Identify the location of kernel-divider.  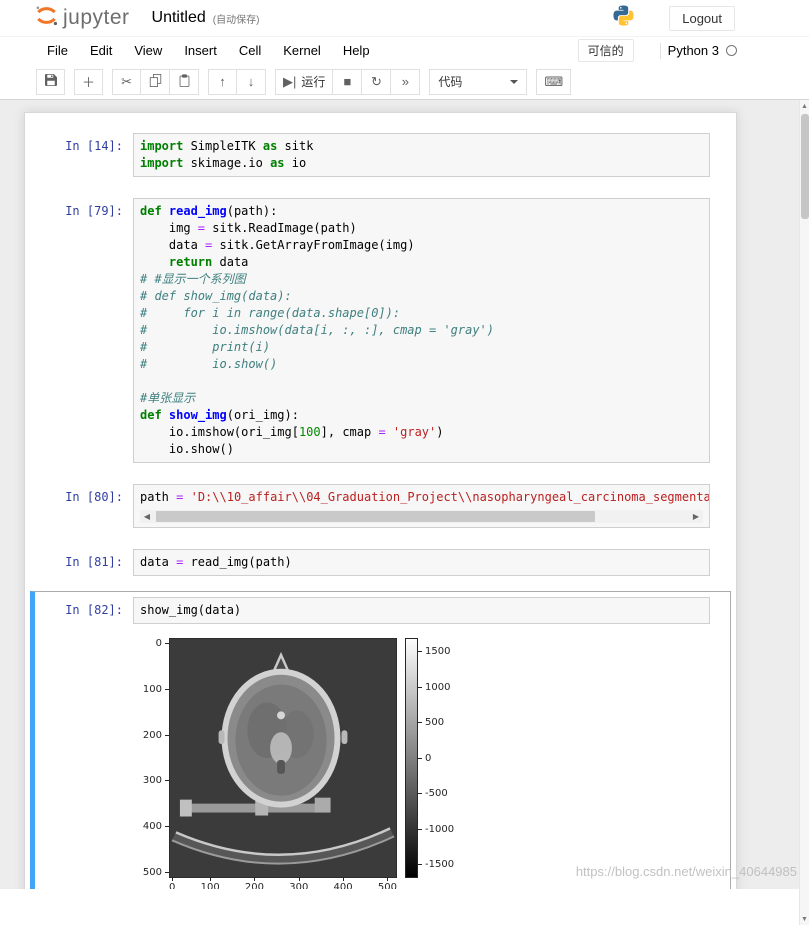
(660, 50).